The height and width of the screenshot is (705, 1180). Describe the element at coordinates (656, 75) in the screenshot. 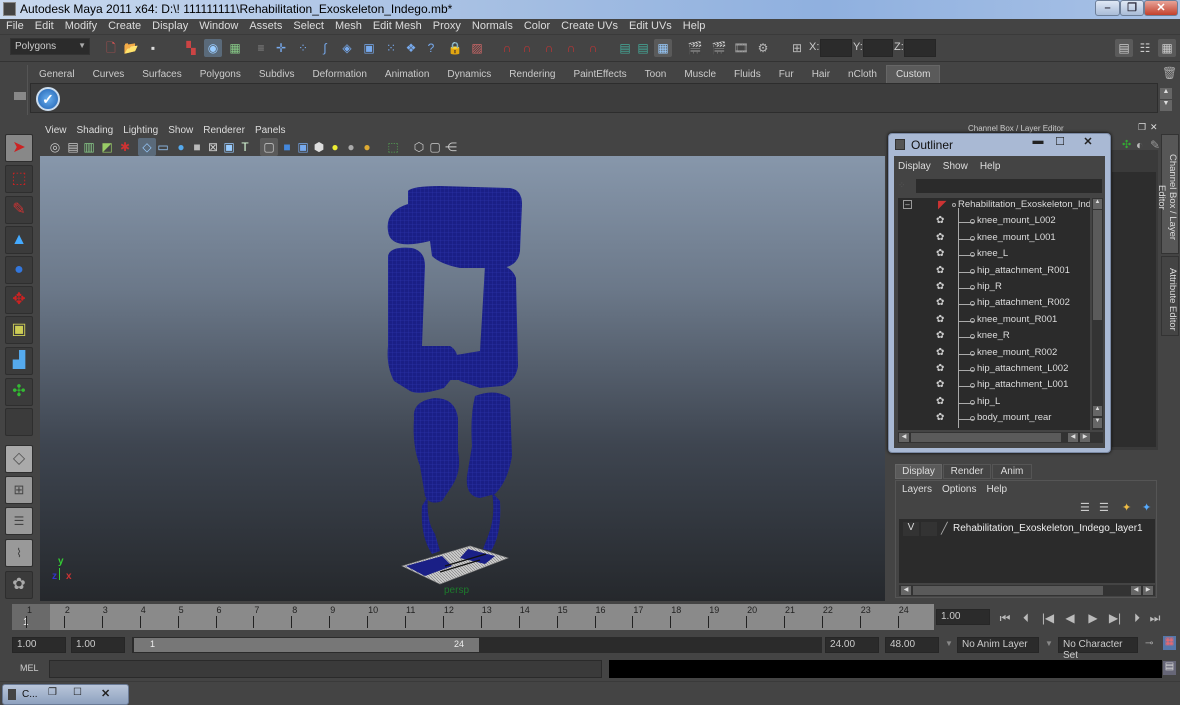

I see `shelf-tab-toon: Toon` at that location.